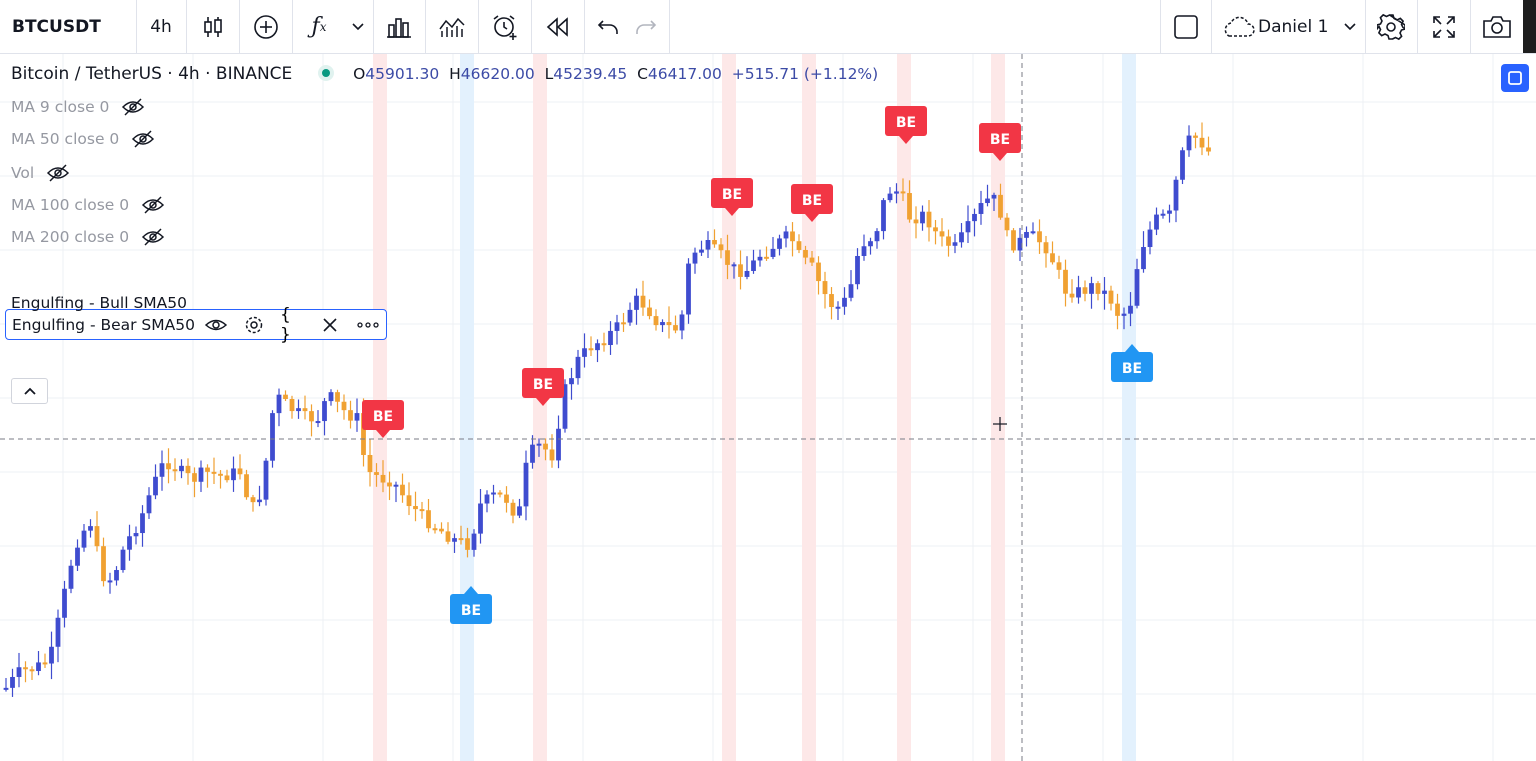 The width and height of the screenshot is (1536, 761). Describe the element at coordinates (65, 139) in the screenshot. I see `indicator-label: MA 50 close 0` at that location.